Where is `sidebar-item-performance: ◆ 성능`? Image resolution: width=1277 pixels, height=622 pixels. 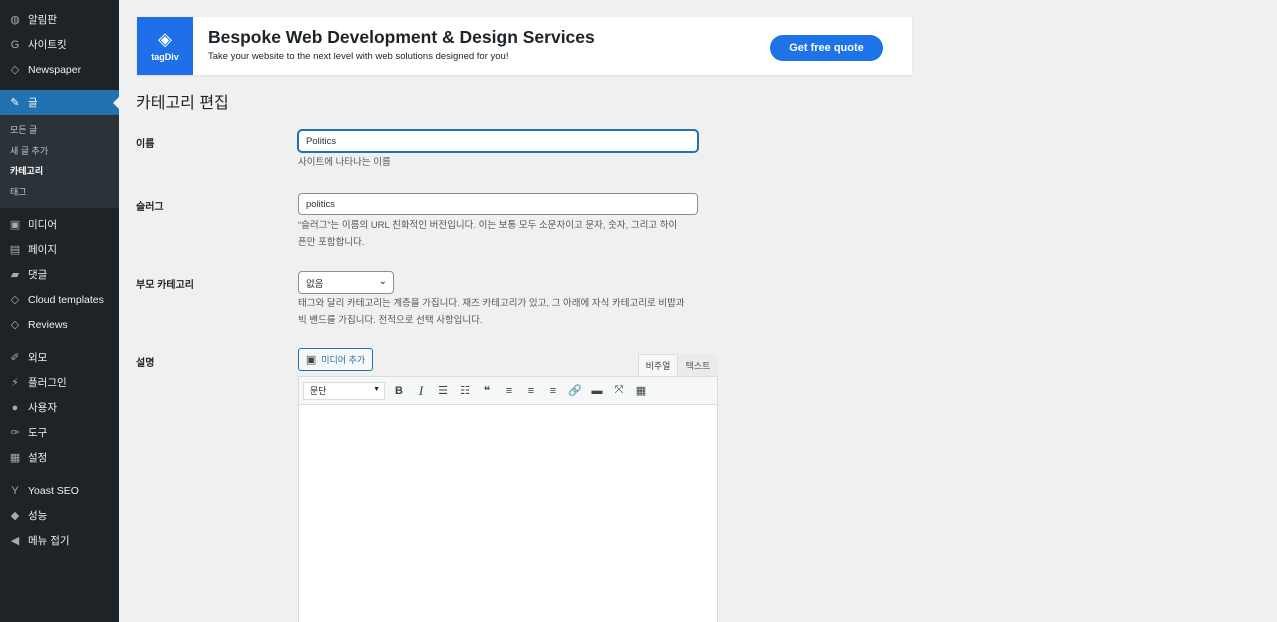 sidebar-item-performance: ◆ 성능 is located at coordinates (59, 515).